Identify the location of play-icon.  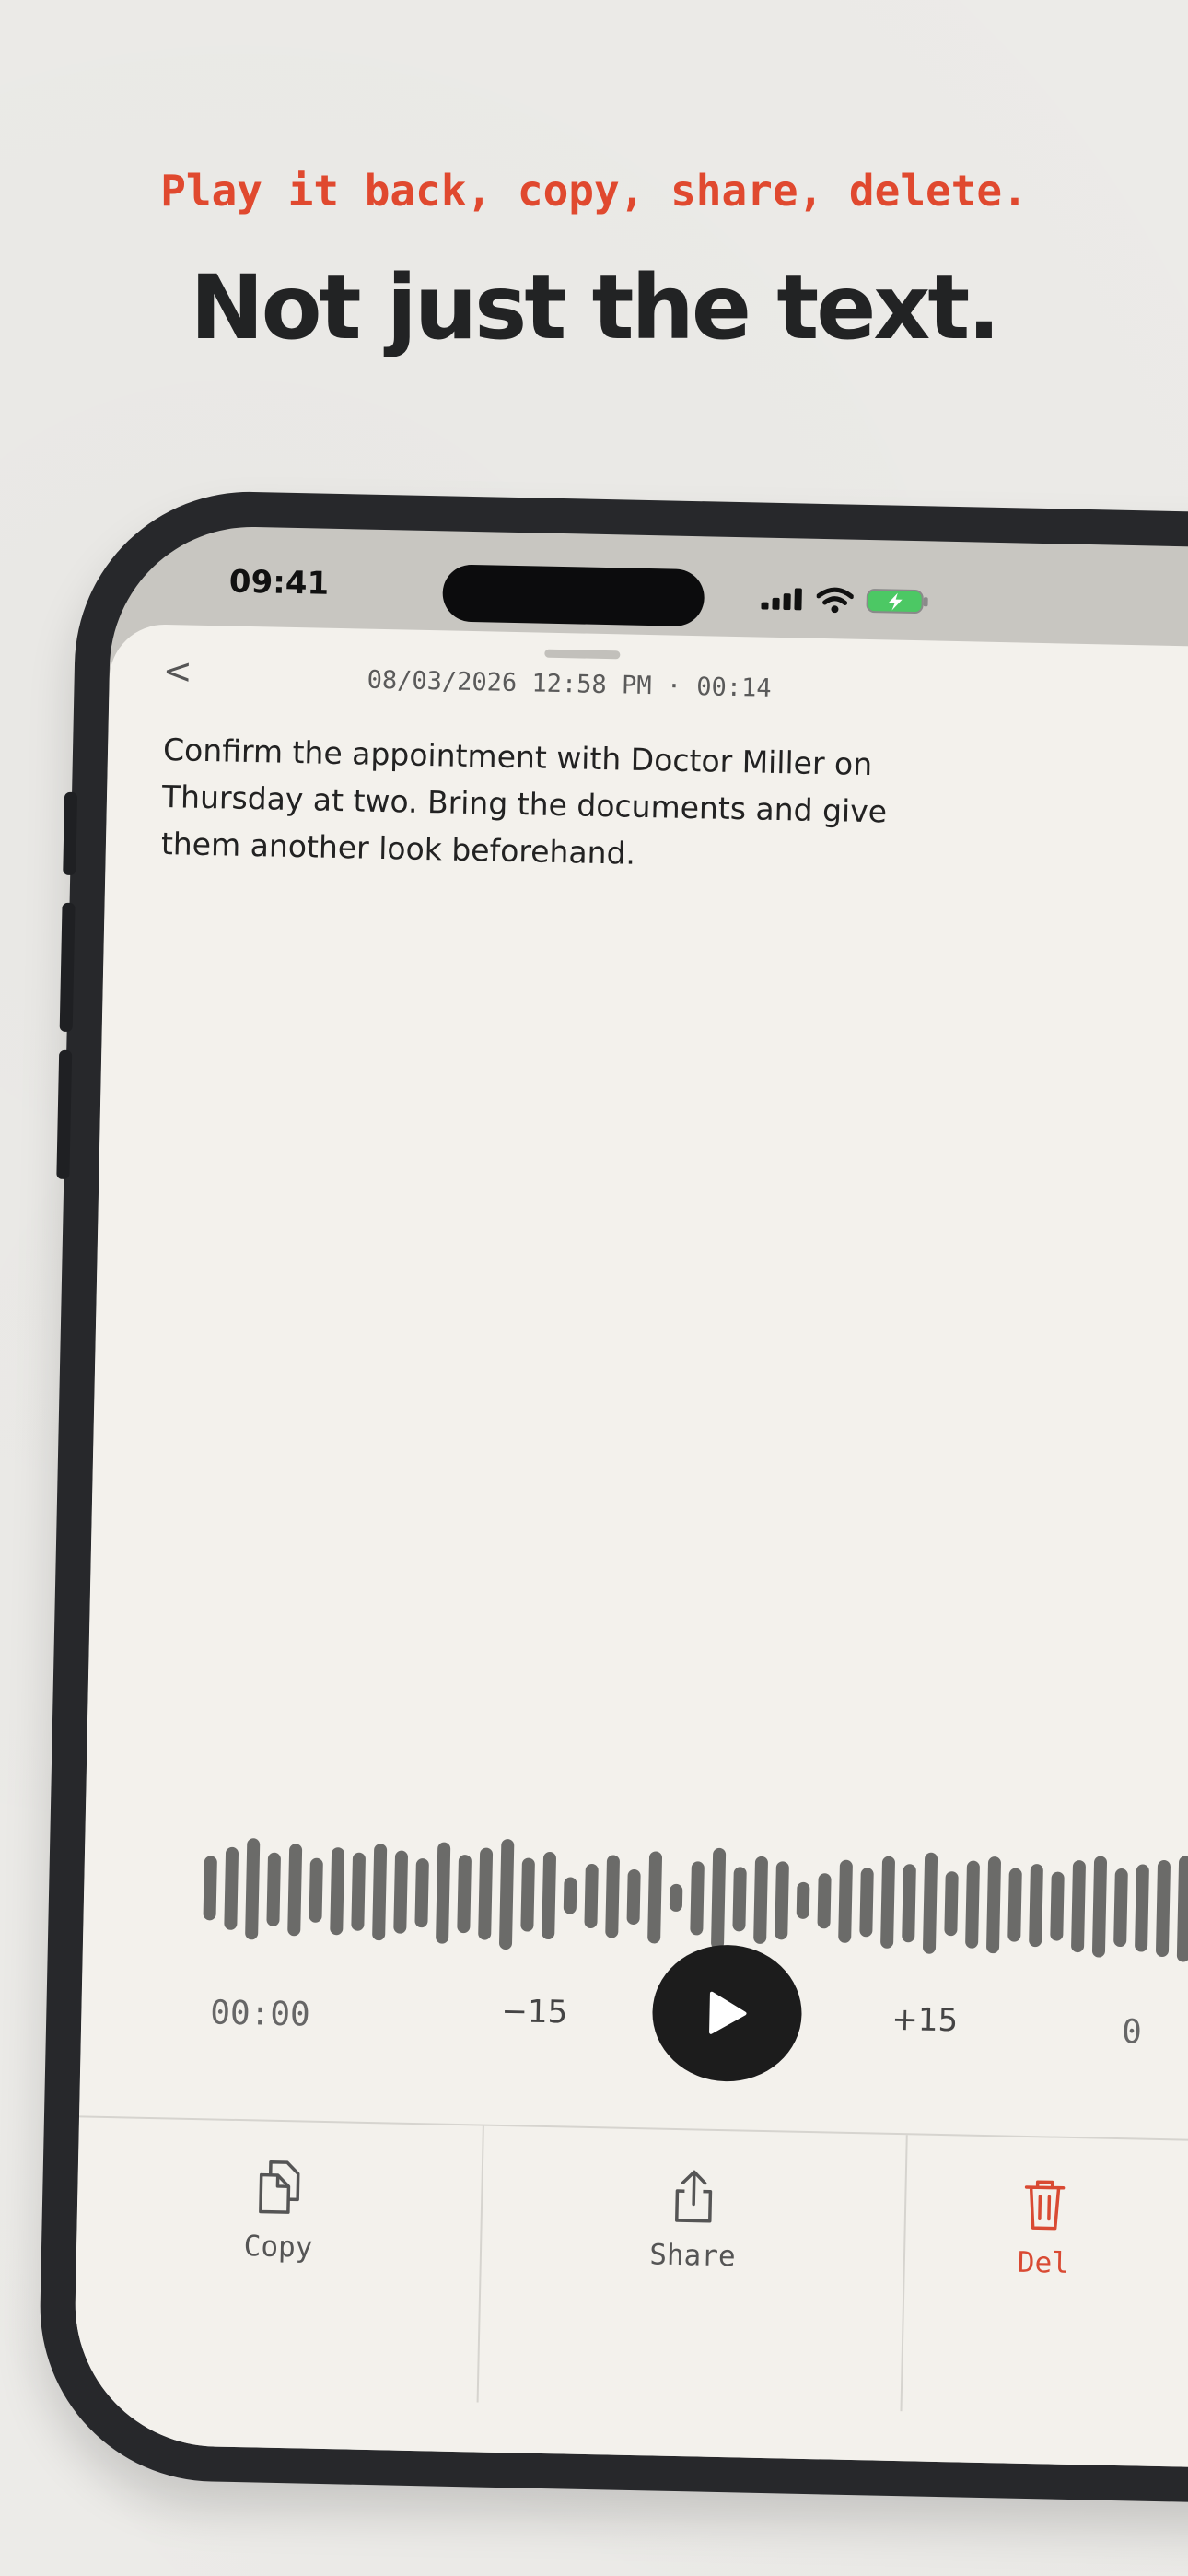
(728, 2012).